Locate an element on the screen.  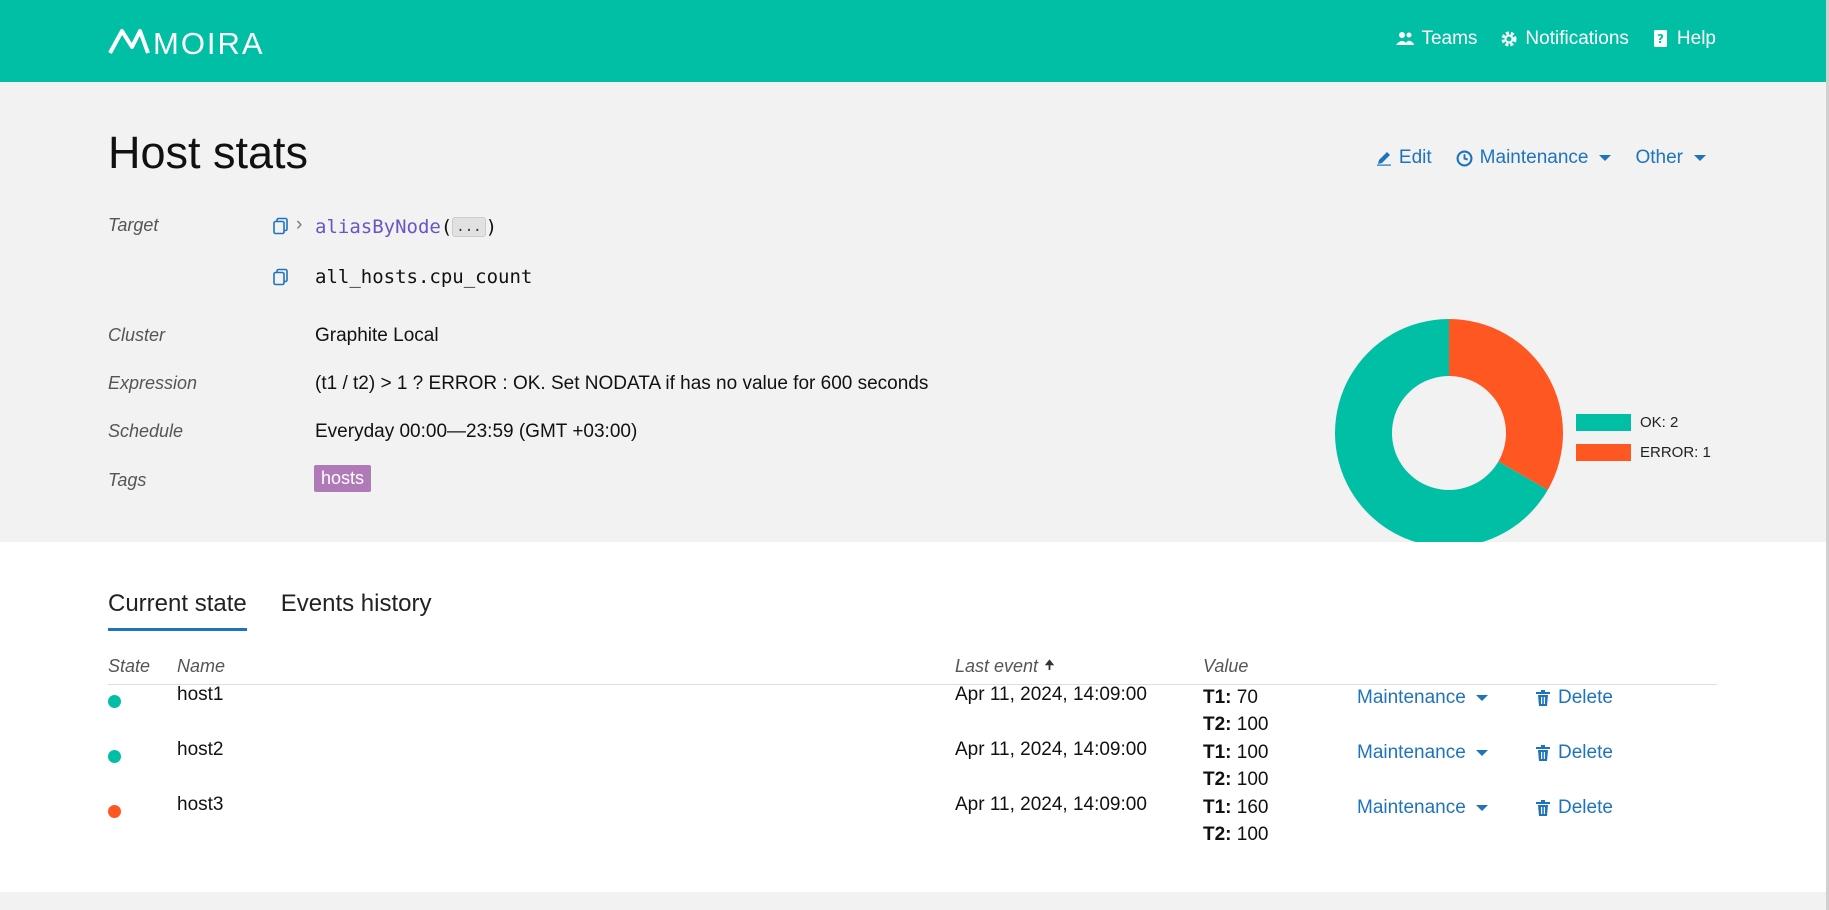
nav-teams: Teams is located at coordinates (1436, 39).